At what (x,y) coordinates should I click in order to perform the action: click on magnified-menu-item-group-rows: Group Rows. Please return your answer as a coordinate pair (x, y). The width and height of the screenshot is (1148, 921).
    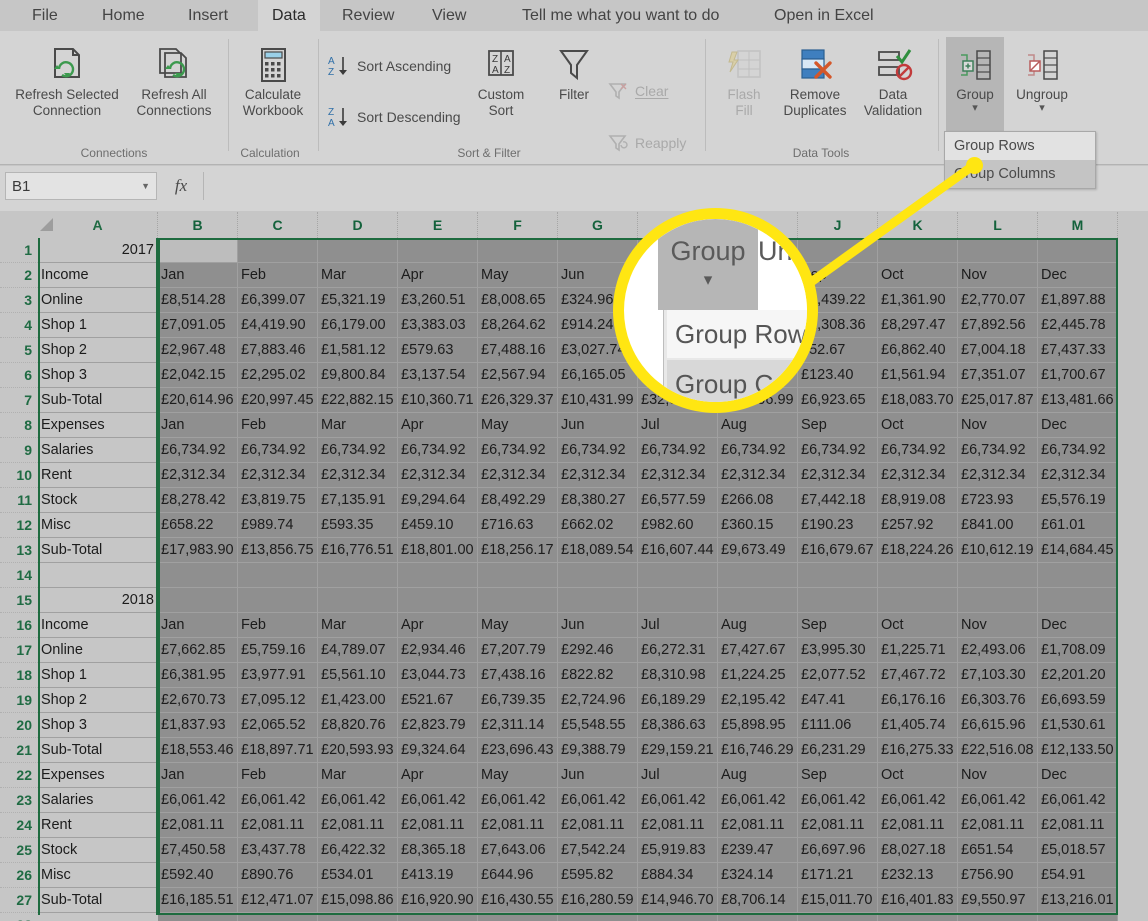
    Looking at the image, I should click on (737, 334).